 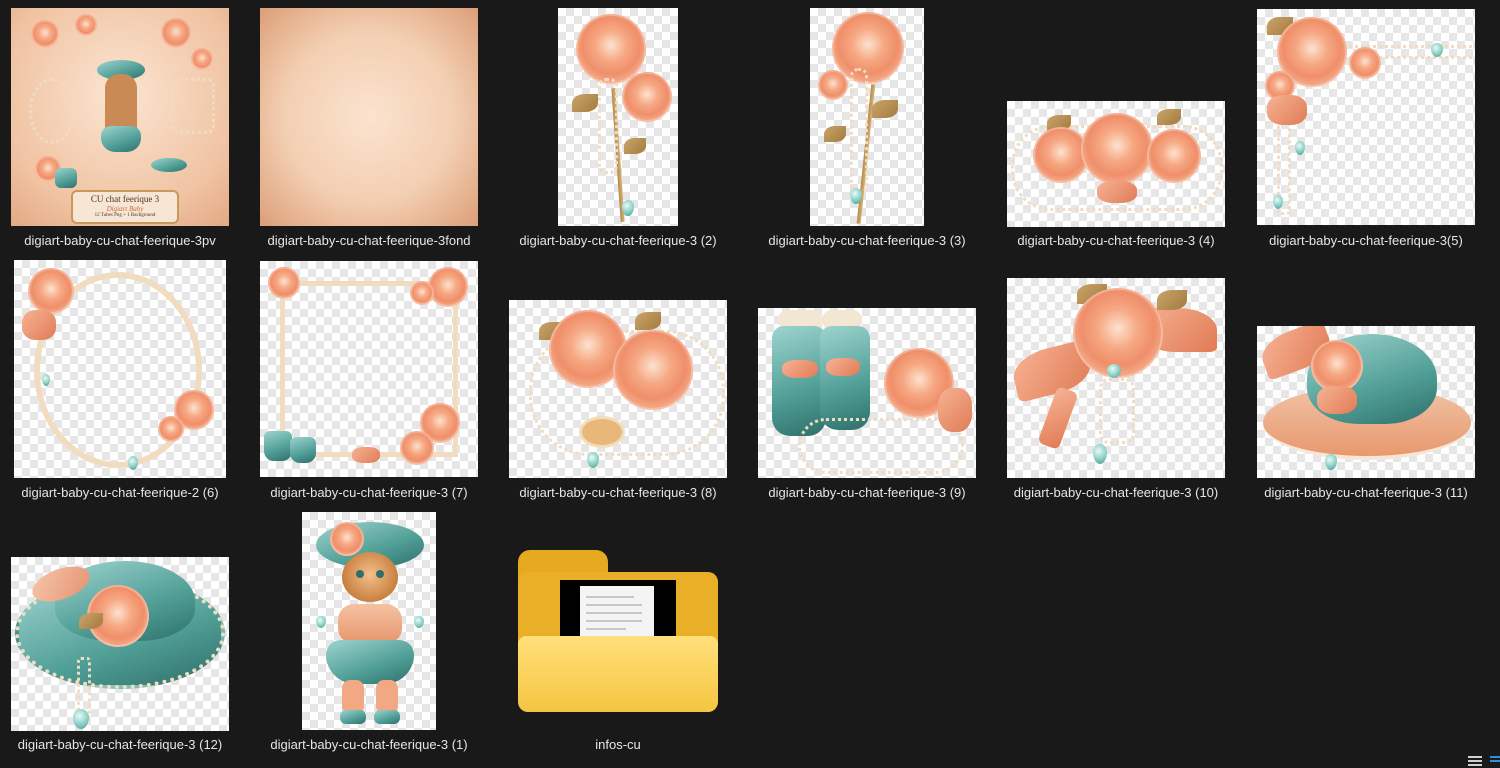 I want to click on preview-title: CU chat feerique 3, so click(x=125, y=199).